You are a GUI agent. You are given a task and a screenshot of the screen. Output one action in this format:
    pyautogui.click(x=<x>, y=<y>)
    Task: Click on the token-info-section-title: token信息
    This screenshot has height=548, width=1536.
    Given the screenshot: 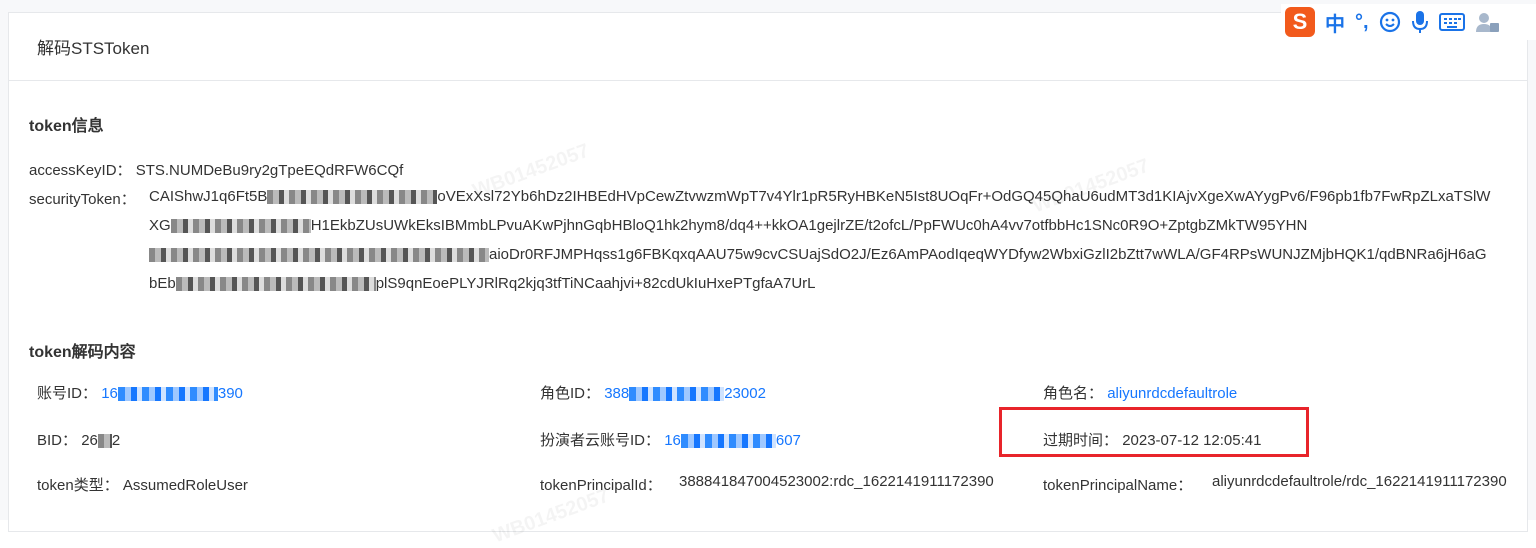 What is the action you would take?
    pyautogui.click(x=66, y=126)
    